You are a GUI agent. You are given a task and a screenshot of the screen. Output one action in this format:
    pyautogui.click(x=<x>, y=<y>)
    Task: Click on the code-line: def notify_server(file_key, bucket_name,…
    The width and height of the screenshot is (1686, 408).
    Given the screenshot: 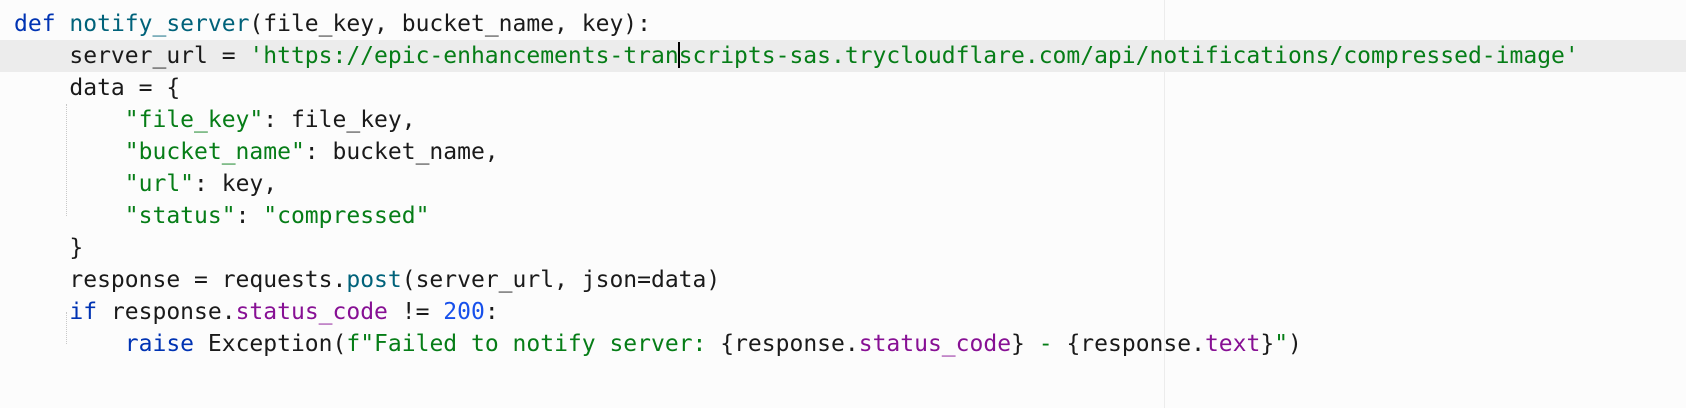 What is the action you would take?
    pyautogui.click(x=843, y=24)
    